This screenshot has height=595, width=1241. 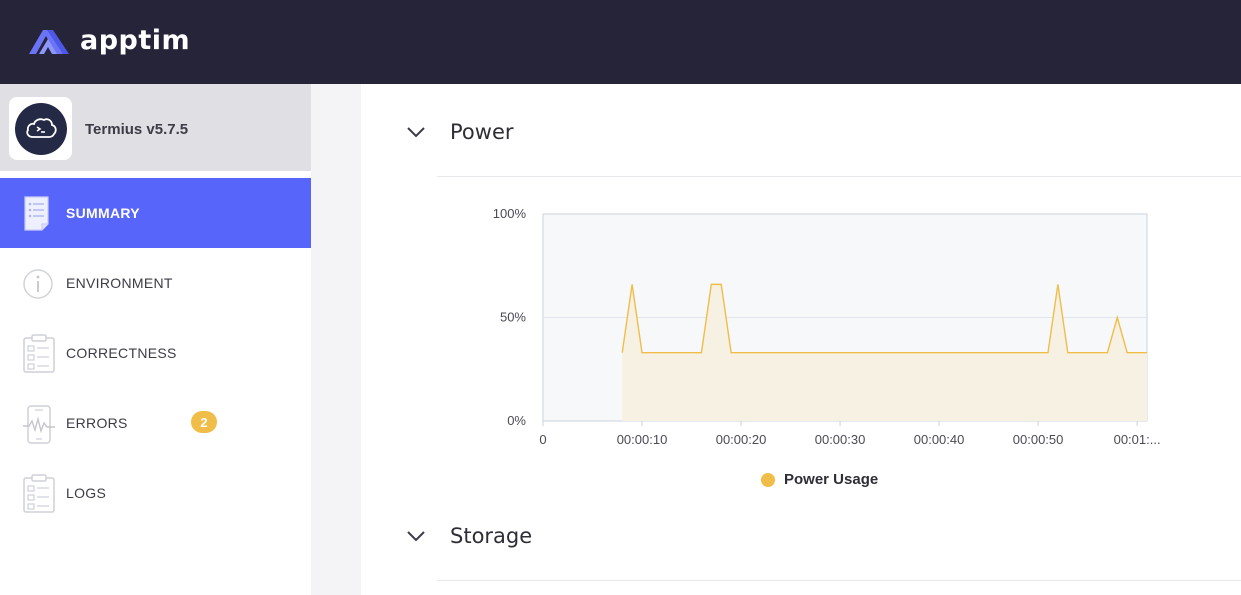 What do you see at coordinates (86, 493) in the screenshot?
I see `nav-logs-label: LOGS` at bounding box center [86, 493].